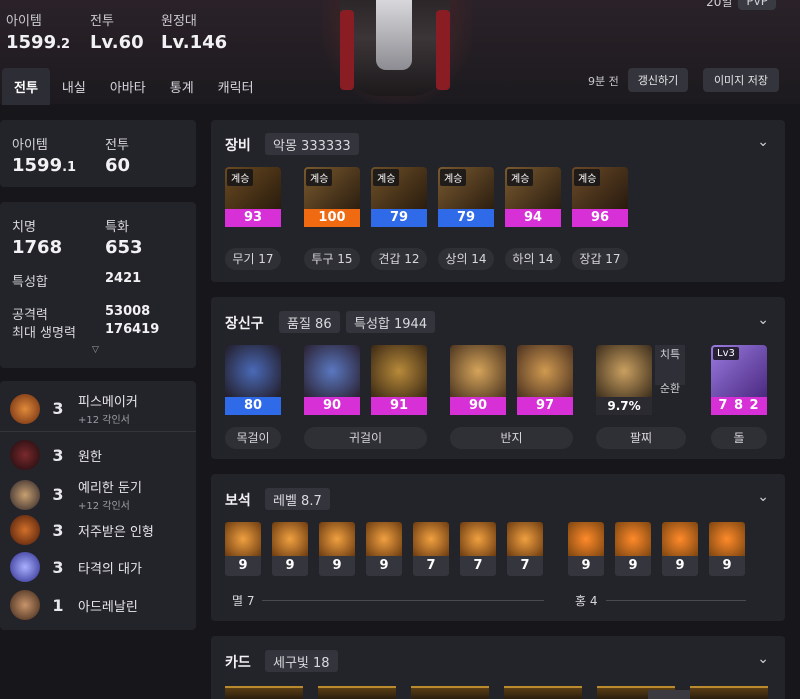 This screenshot has width=800, height=699. I want to click on equipment-chest: 계승 79, so click(466, 197).